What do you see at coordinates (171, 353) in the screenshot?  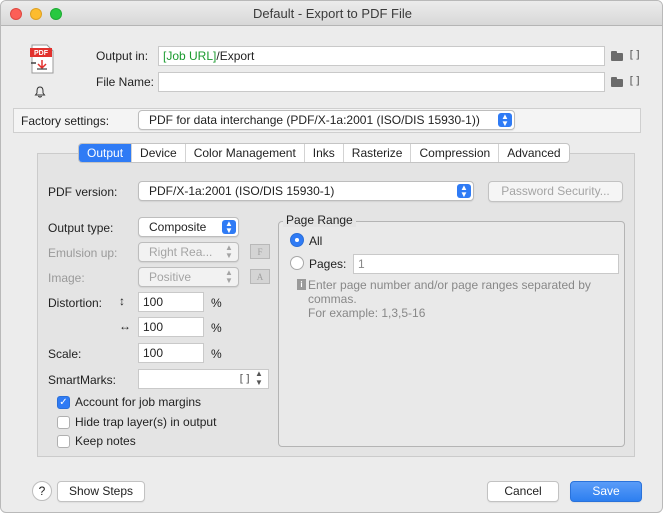 I see `scale-input: 100` at bounding box center [171, 353].